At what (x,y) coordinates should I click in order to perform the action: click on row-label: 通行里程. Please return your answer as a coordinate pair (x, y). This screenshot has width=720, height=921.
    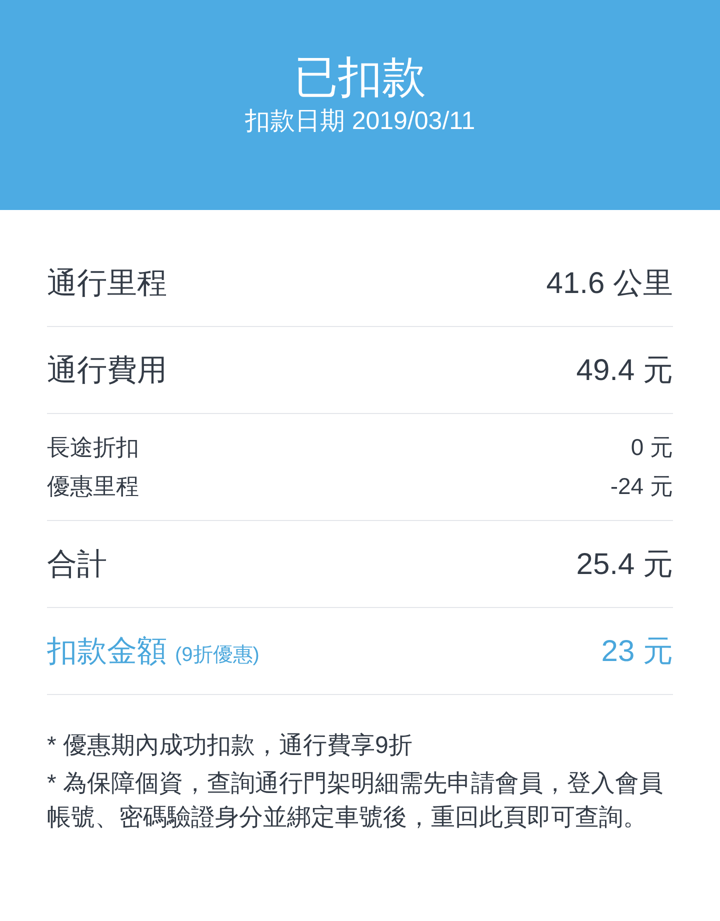
    Looking at the image, I should click on (107, 284).